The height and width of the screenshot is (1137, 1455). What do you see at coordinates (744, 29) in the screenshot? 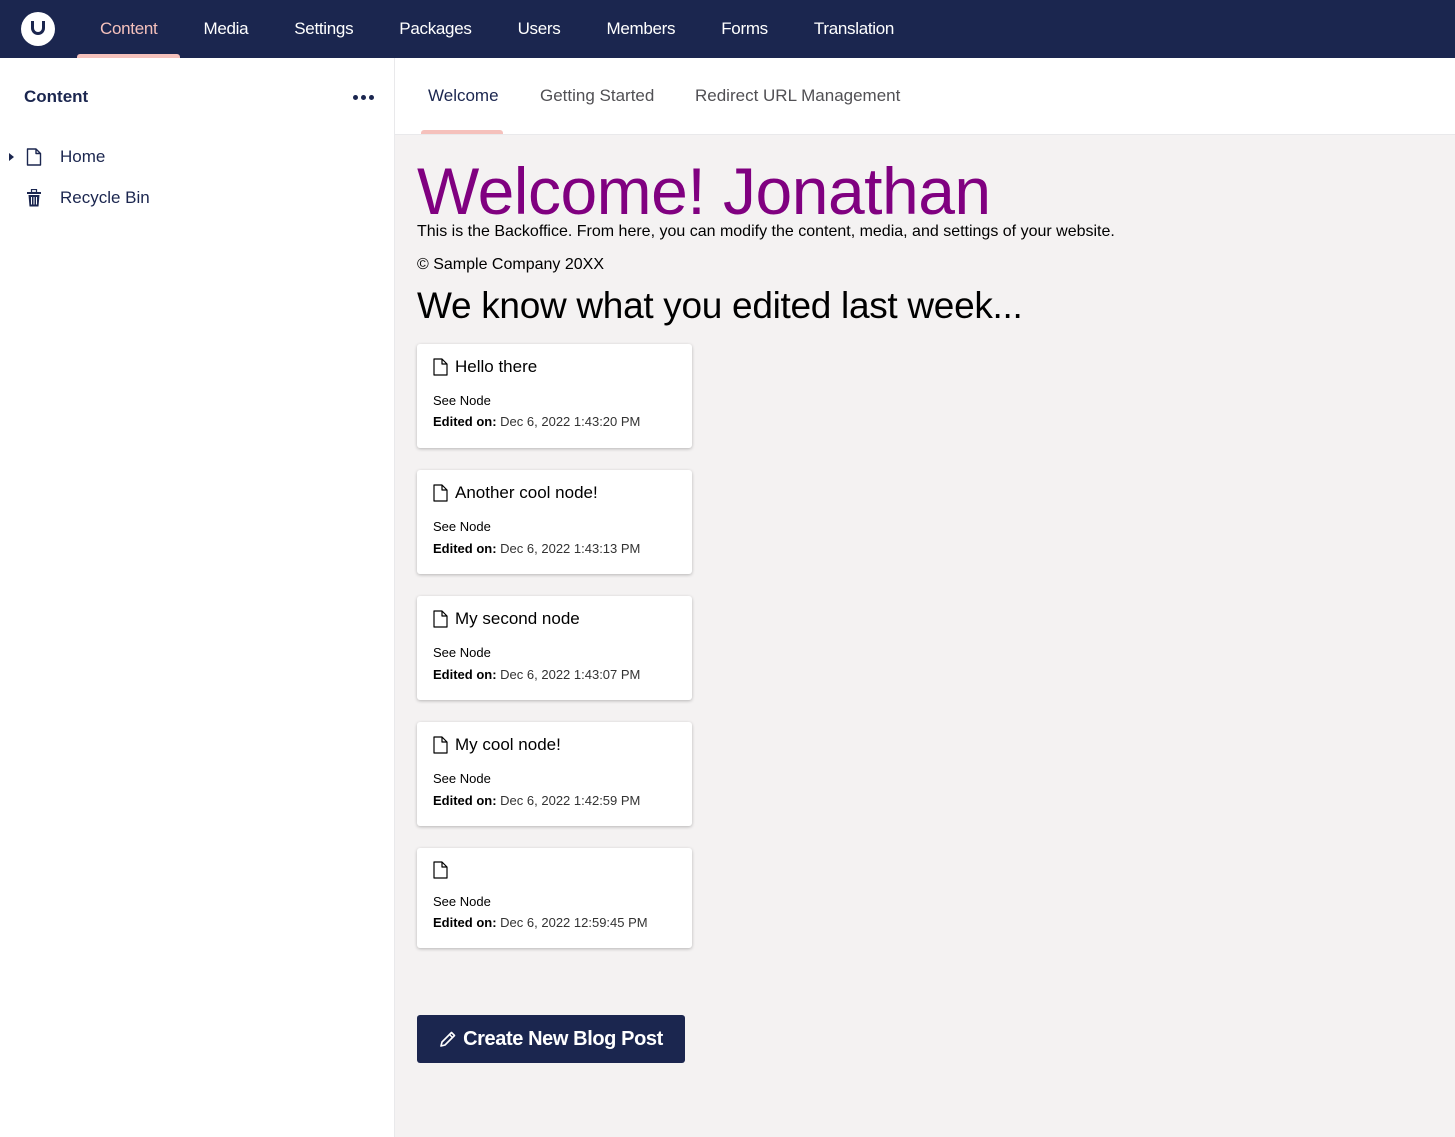
I see `nav-forms: Forms` at bounding box center [744, 29].